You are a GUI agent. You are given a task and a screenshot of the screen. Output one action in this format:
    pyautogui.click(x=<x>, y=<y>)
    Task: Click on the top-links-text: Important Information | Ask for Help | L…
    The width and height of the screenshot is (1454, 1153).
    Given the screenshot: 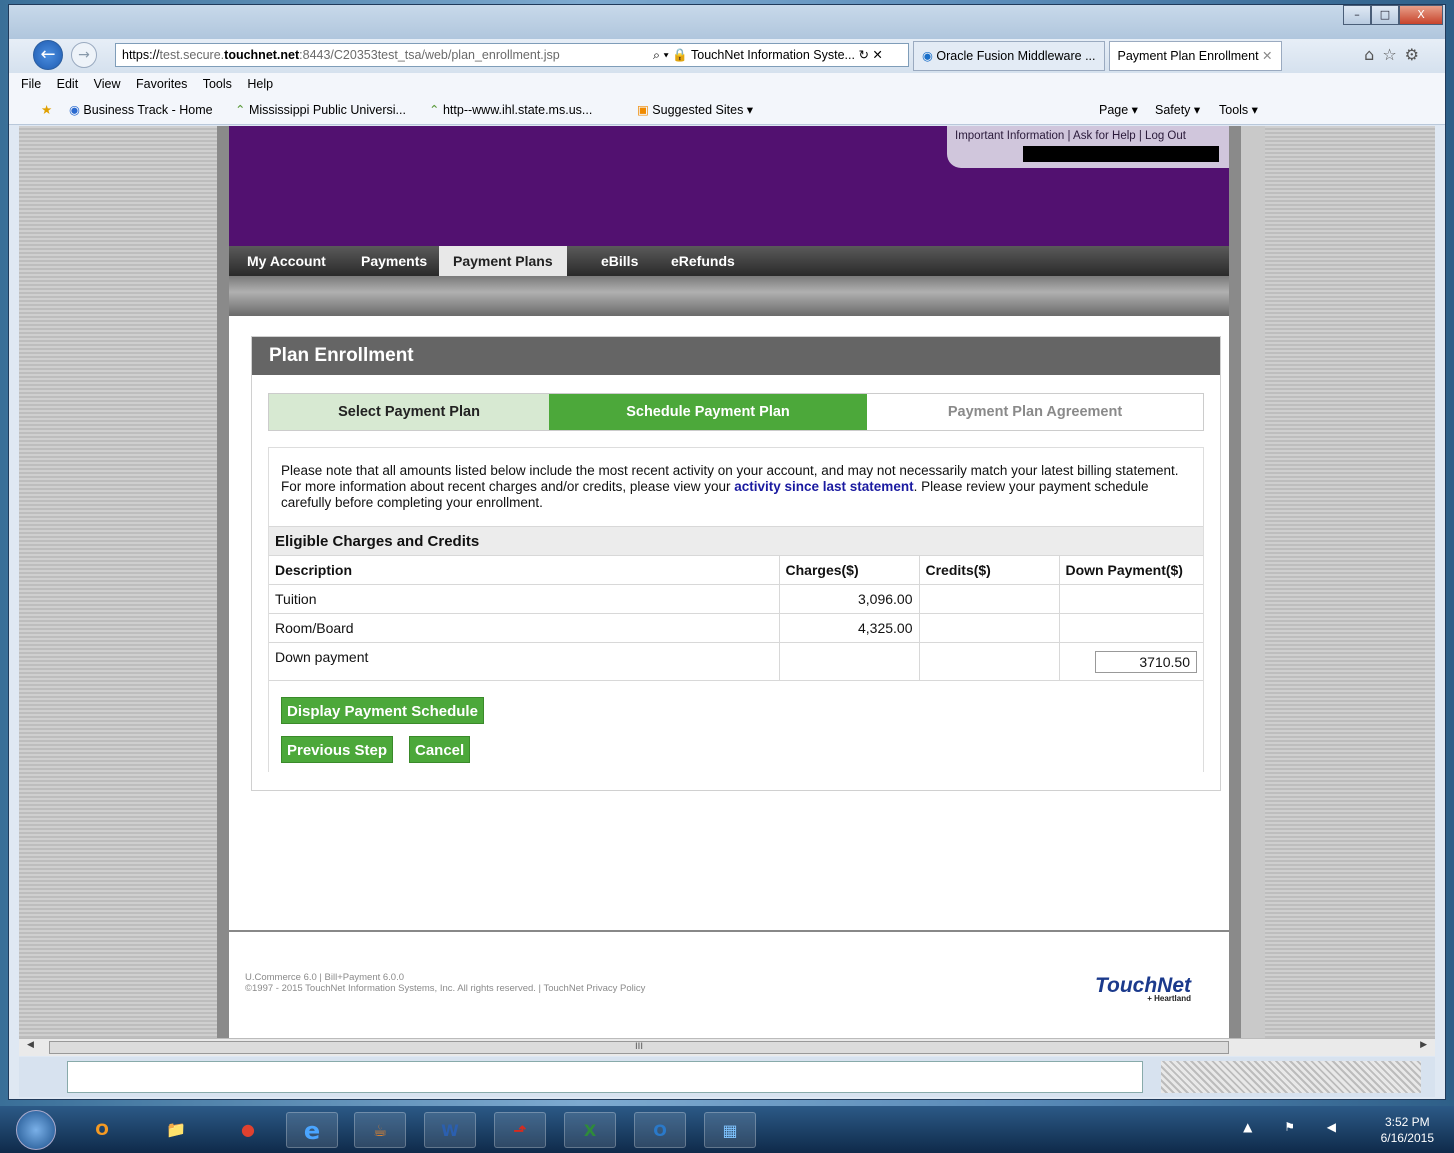 What is the action you would take?
    pyautogui.click(x=1070, y=136)
    